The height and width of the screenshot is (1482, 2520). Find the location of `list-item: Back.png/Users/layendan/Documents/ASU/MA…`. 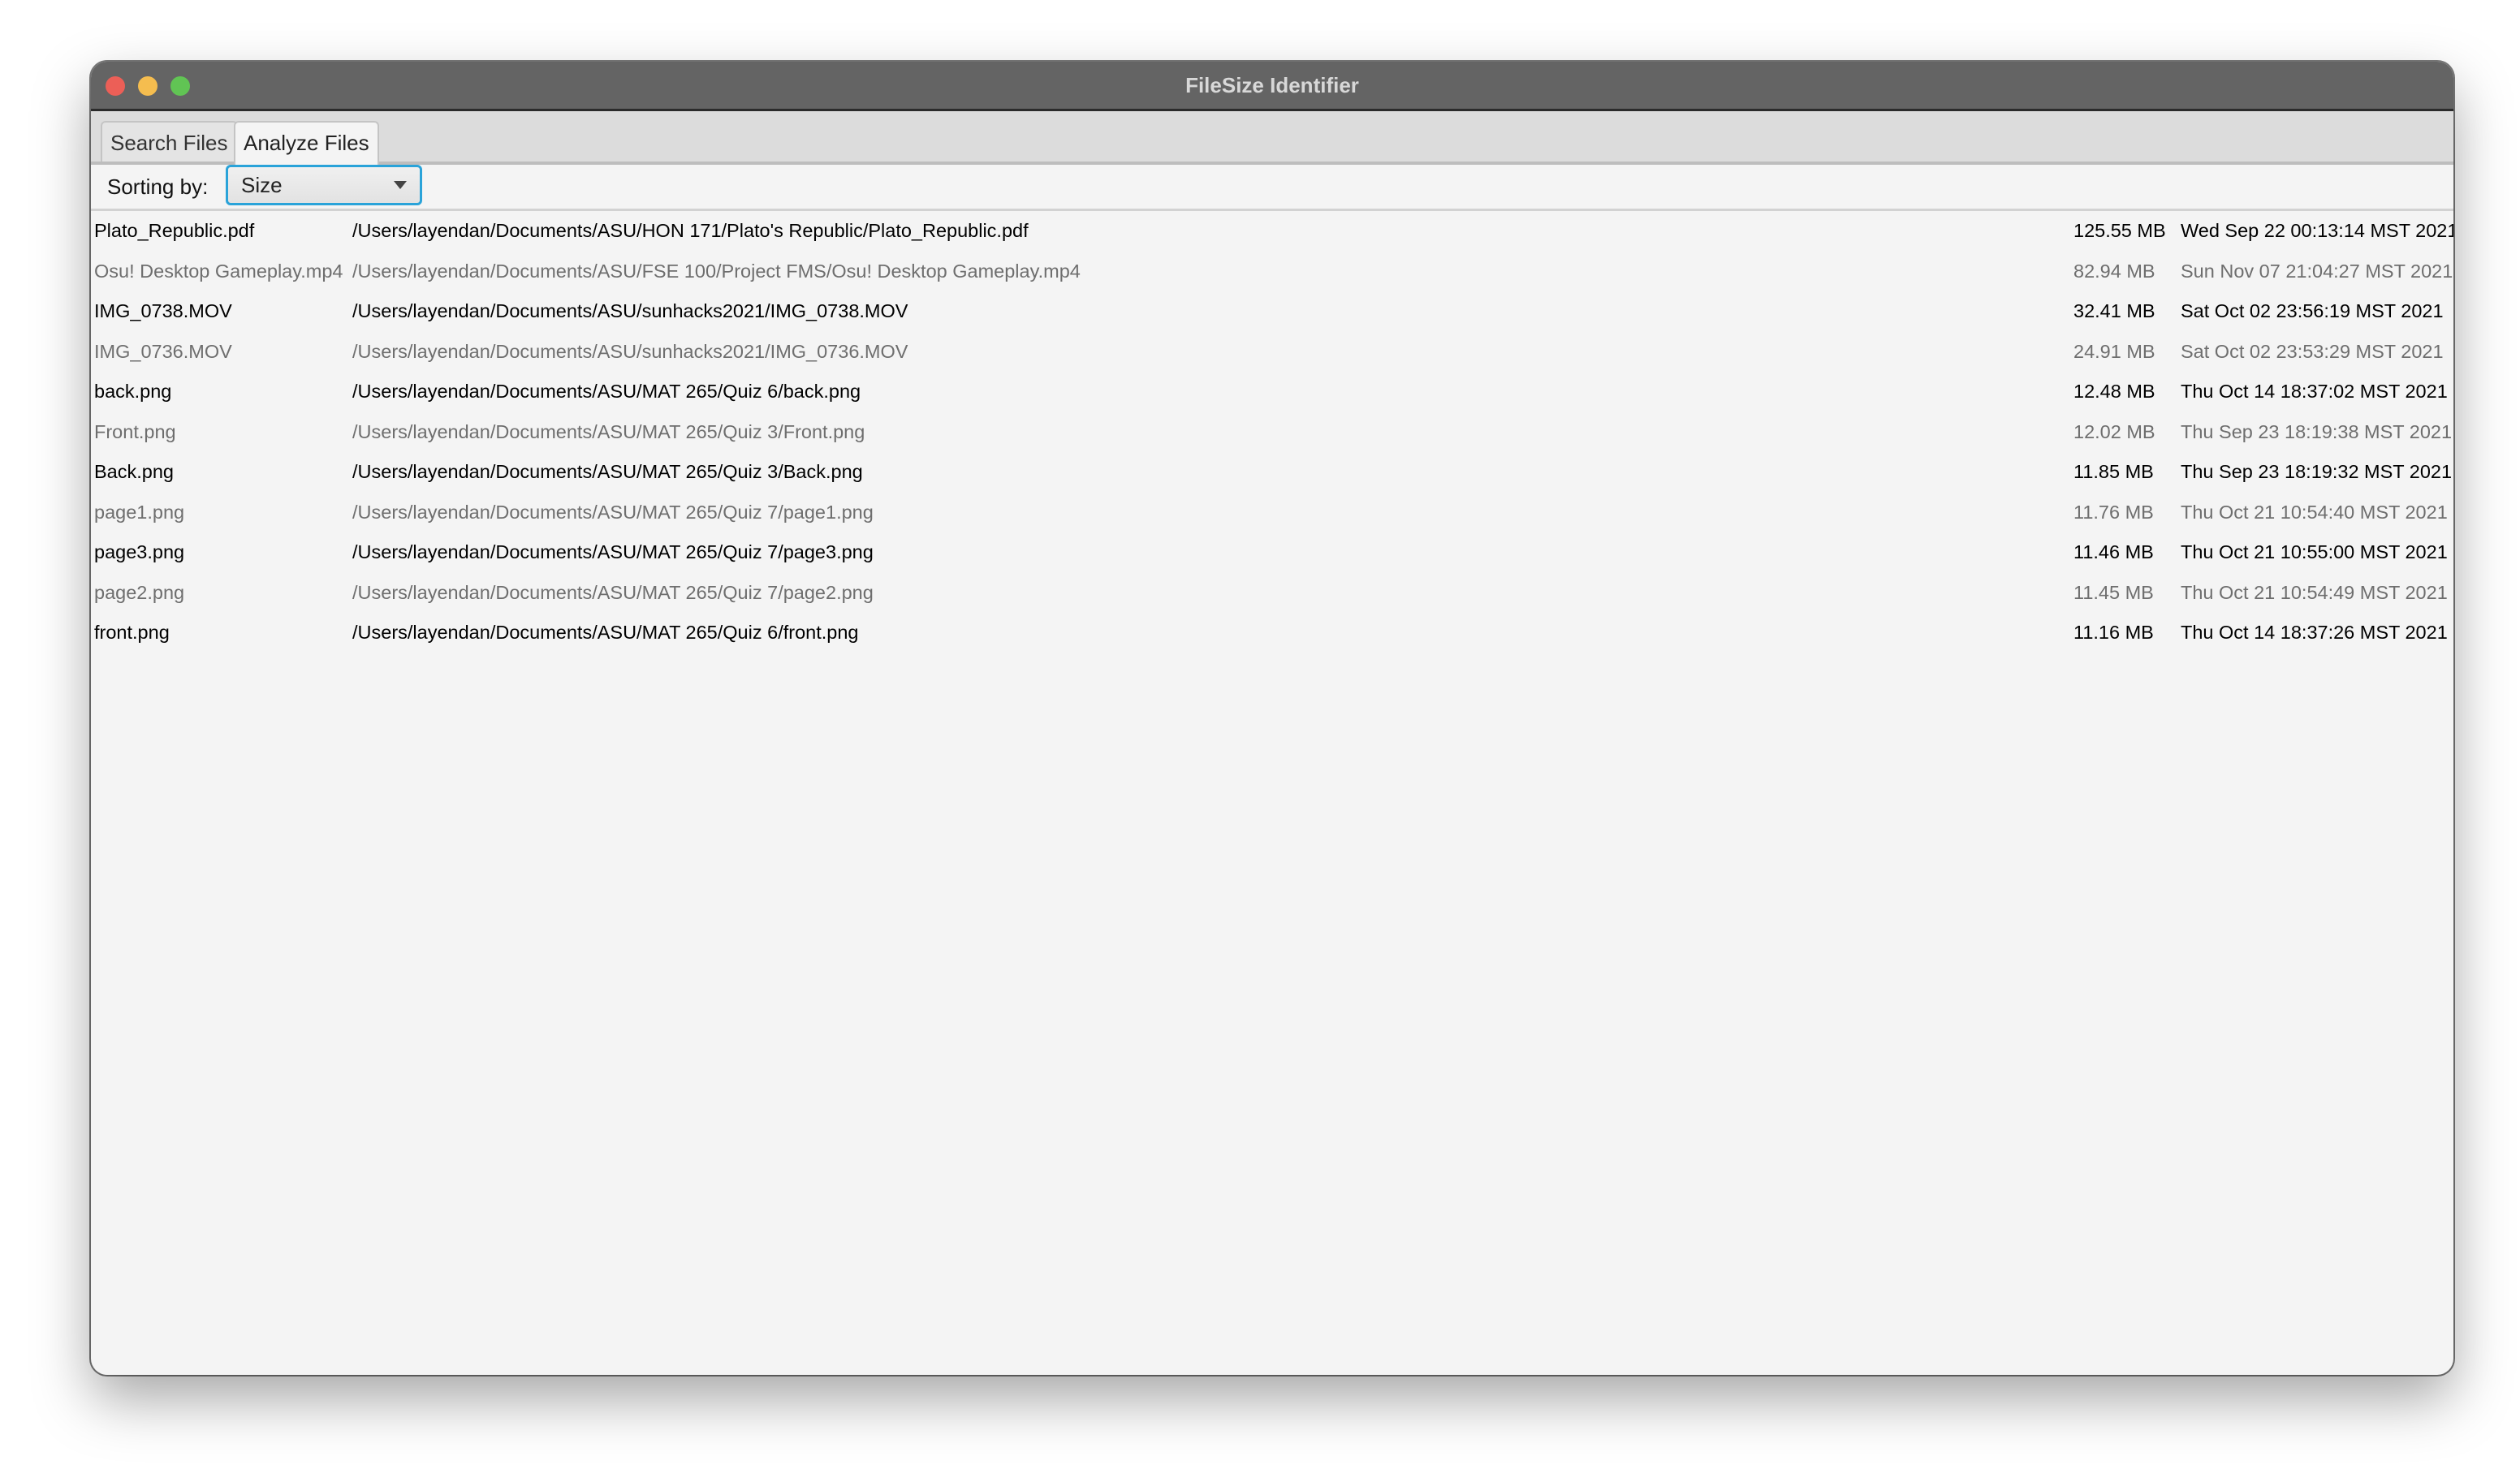

list-item: Back.png/Users/layendan/Documents/ASU/MA… is located at coordinates (1272, 472).